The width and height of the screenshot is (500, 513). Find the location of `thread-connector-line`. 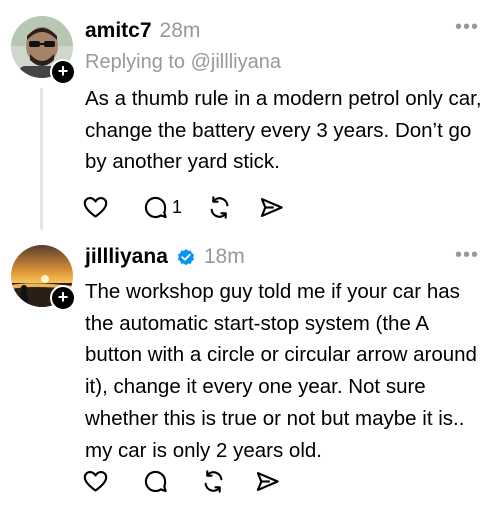

thread-connector-line is located at coordinates (41, 159).